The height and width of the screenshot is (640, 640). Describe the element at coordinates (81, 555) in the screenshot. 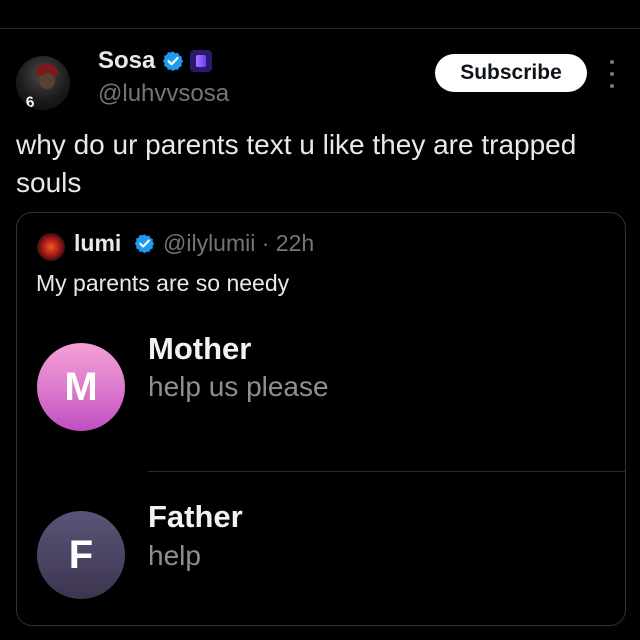

I see `contact-avatar-father: F` at that location.